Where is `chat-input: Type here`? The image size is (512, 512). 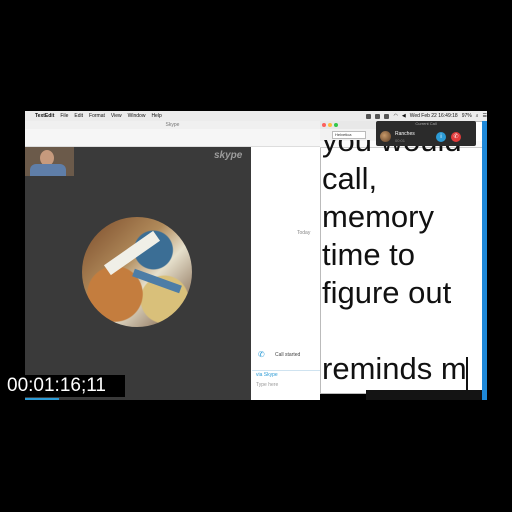
chat-input: Type here is located at coordinates (267, 385).